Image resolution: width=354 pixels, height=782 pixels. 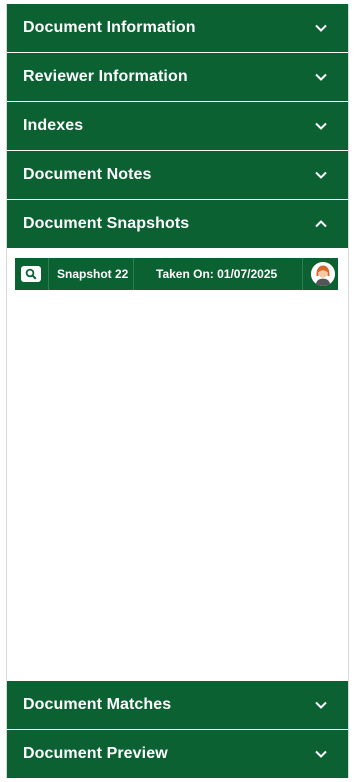 What do you see at coordinates (105, 76) in the screenshot?
I see `accordion-label: Reviewer Information` at bounding box center [105, 76].